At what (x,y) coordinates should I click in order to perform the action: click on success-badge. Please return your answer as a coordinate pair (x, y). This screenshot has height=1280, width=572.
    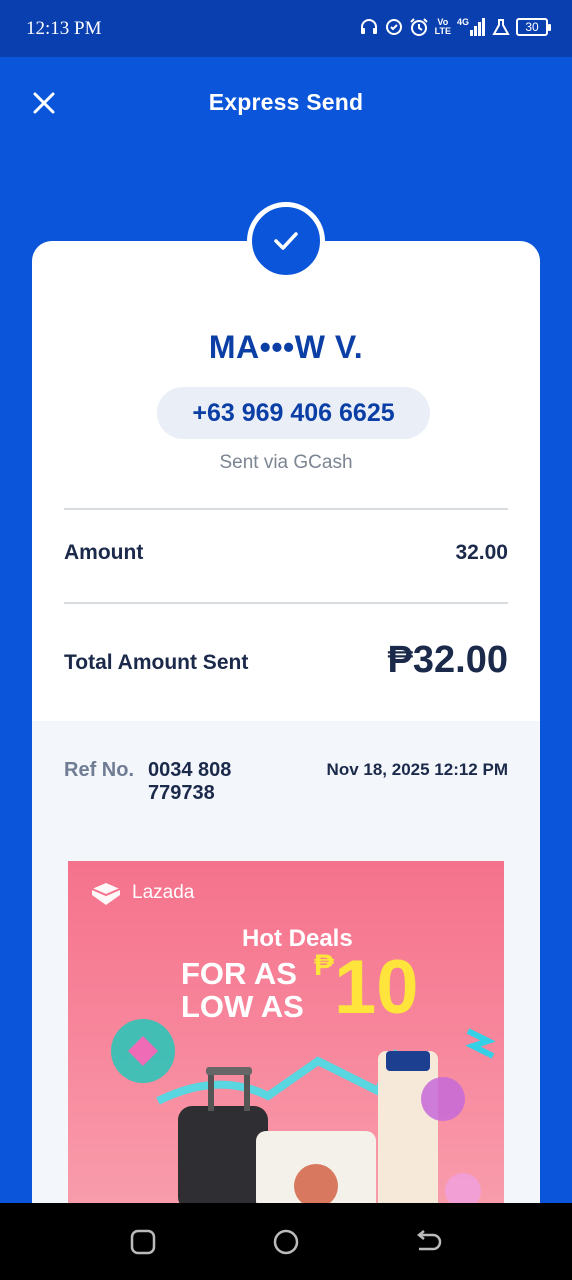
    Looking at the image, I should click on (286, 241).